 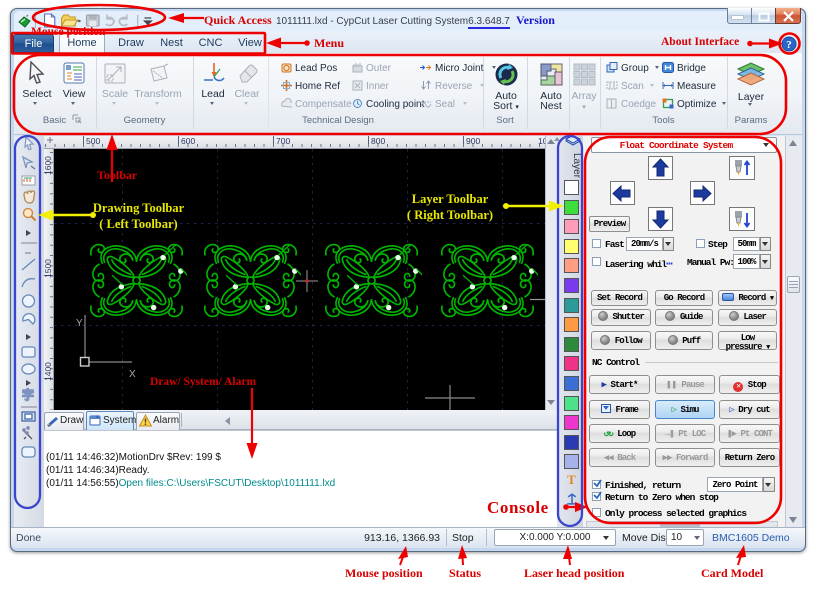 What do you see at coordinates (283, 141) in the screenshot?
I see `svg-text: 700` at bounding box center [283, 141].